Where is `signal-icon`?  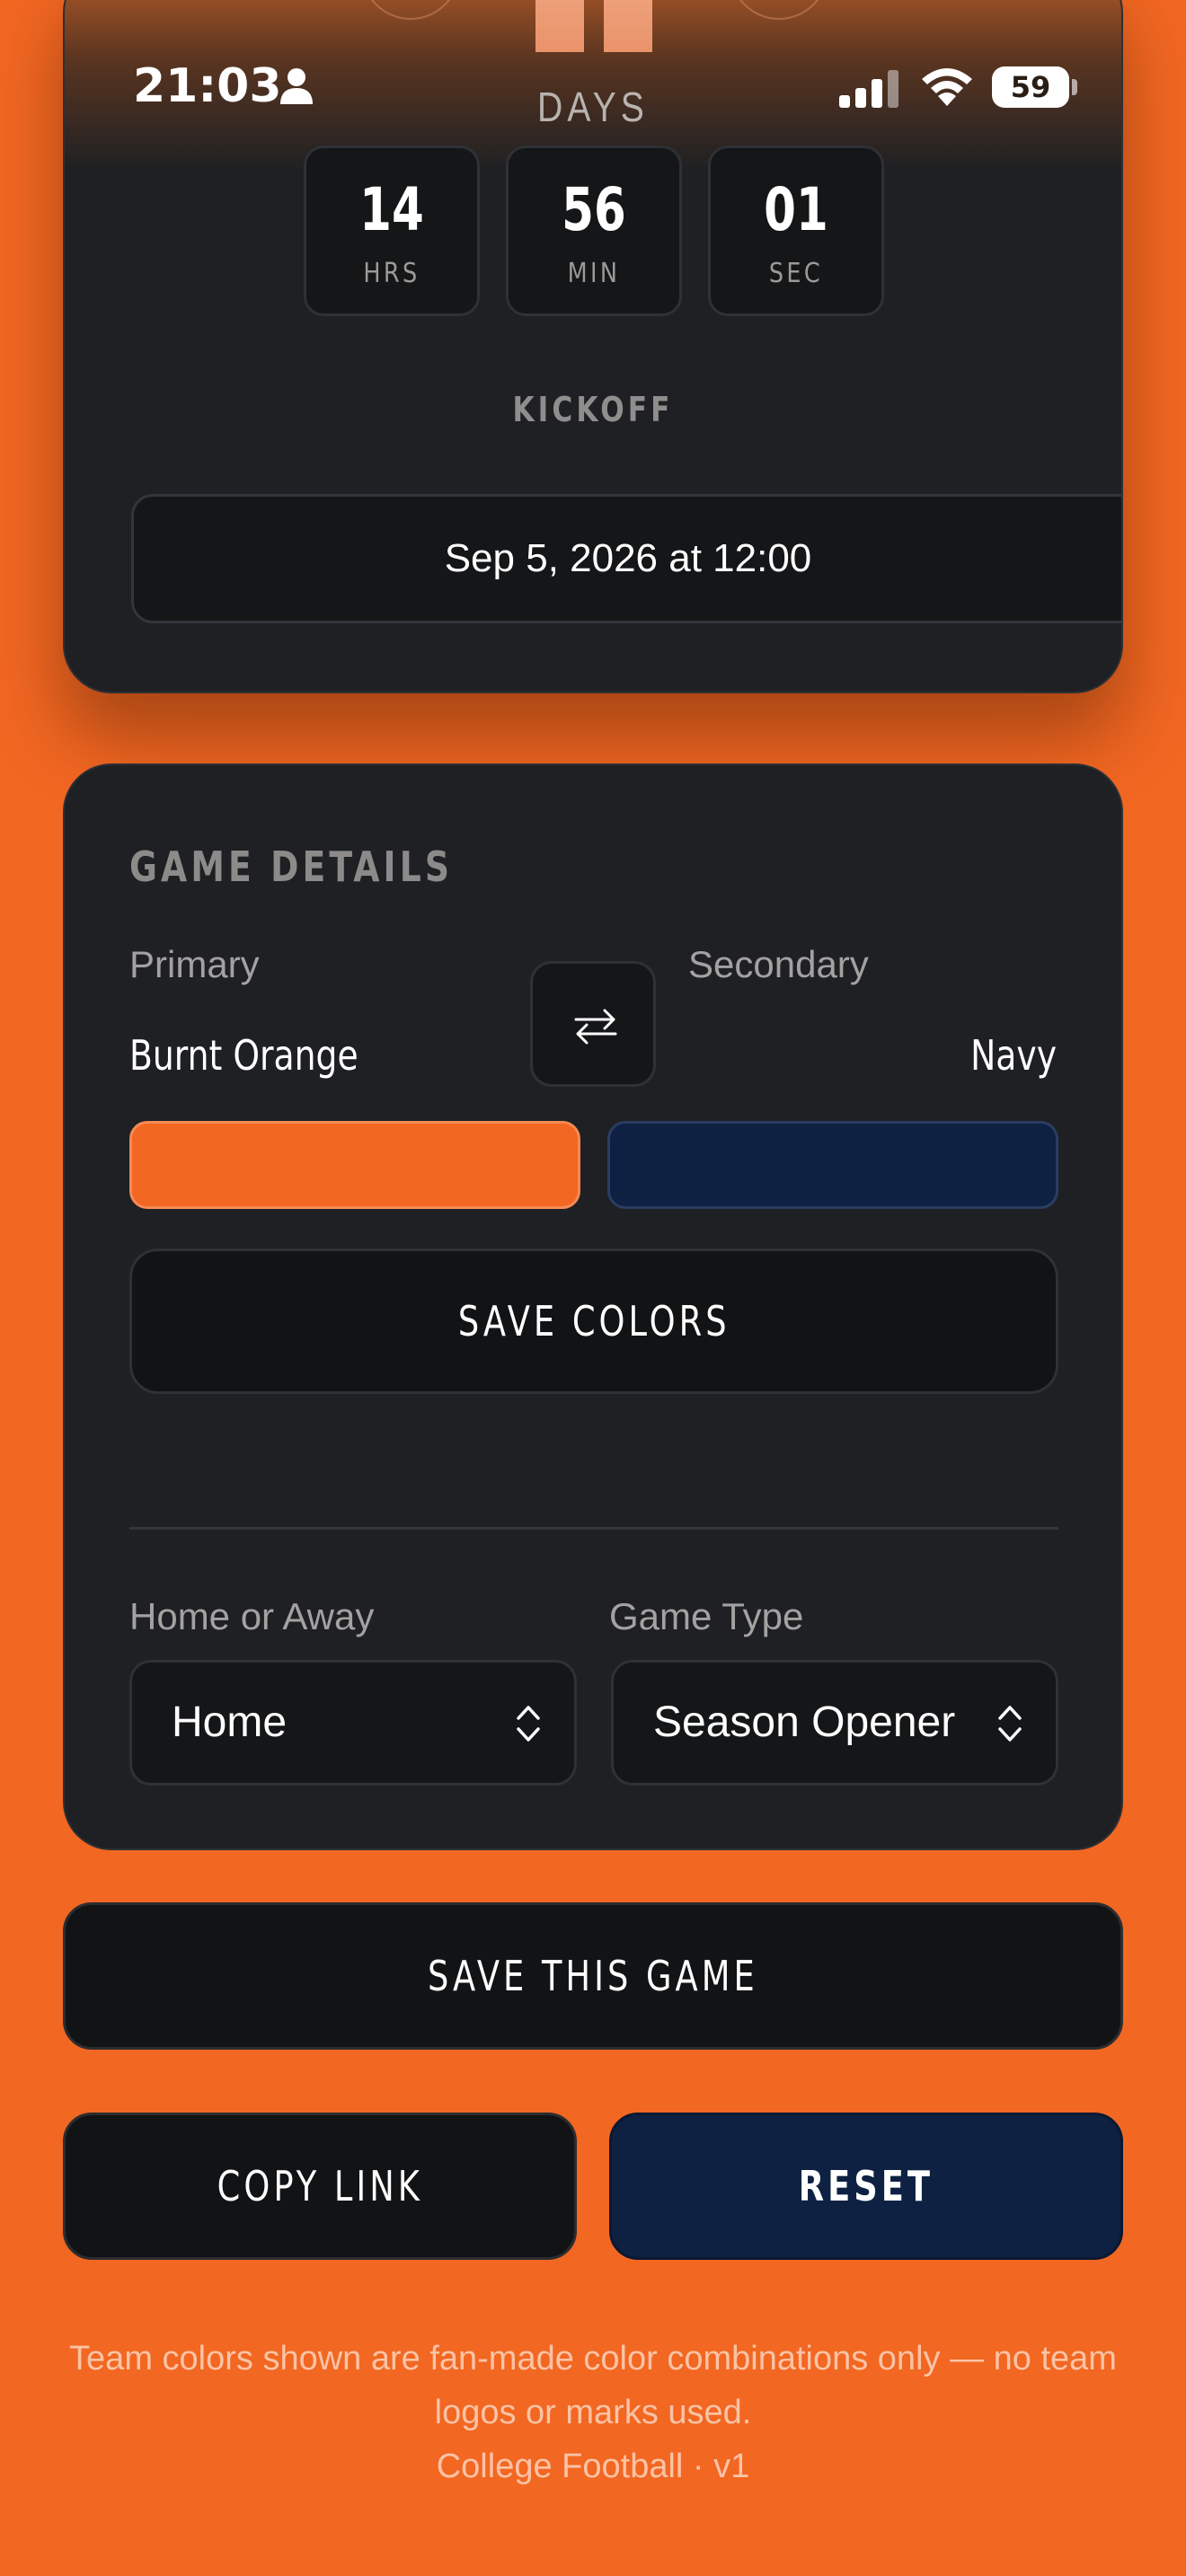 signal-icon is located at coordinates (868, 89).